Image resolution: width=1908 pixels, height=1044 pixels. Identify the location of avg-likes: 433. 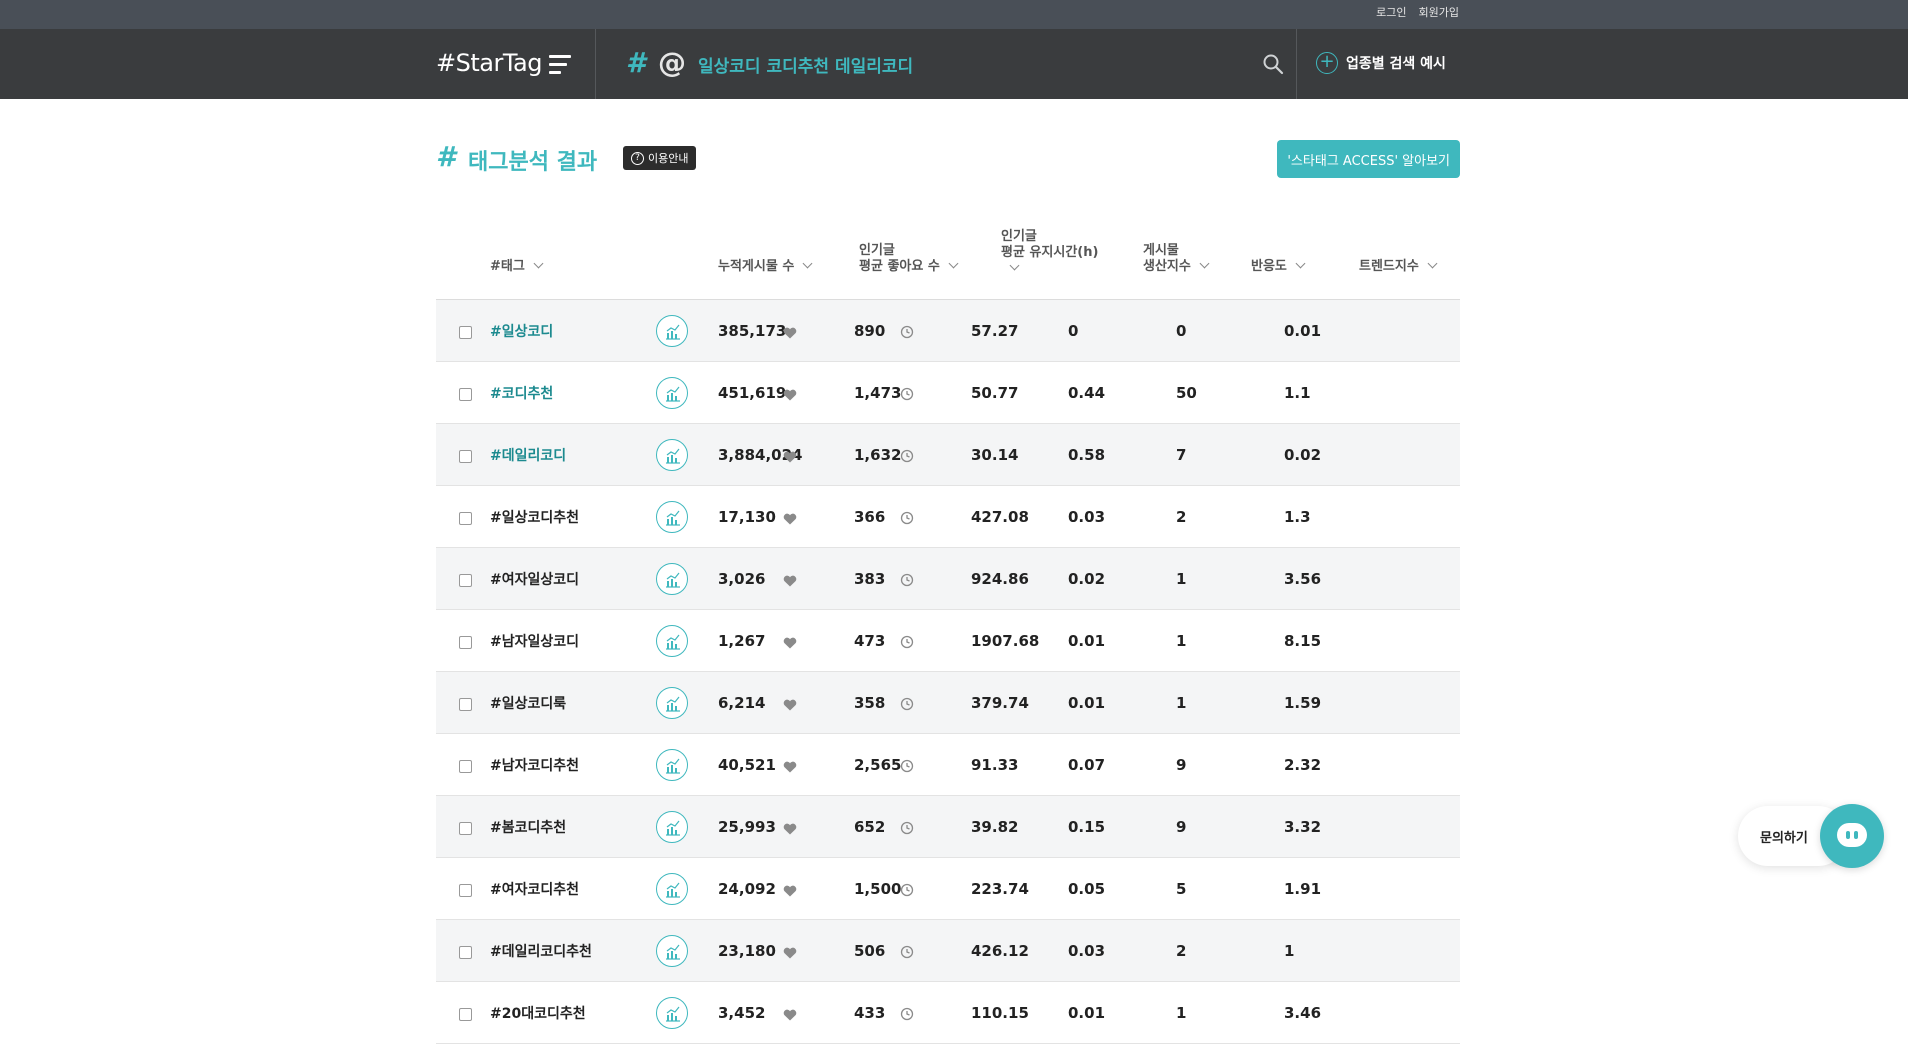
(870, 1013).